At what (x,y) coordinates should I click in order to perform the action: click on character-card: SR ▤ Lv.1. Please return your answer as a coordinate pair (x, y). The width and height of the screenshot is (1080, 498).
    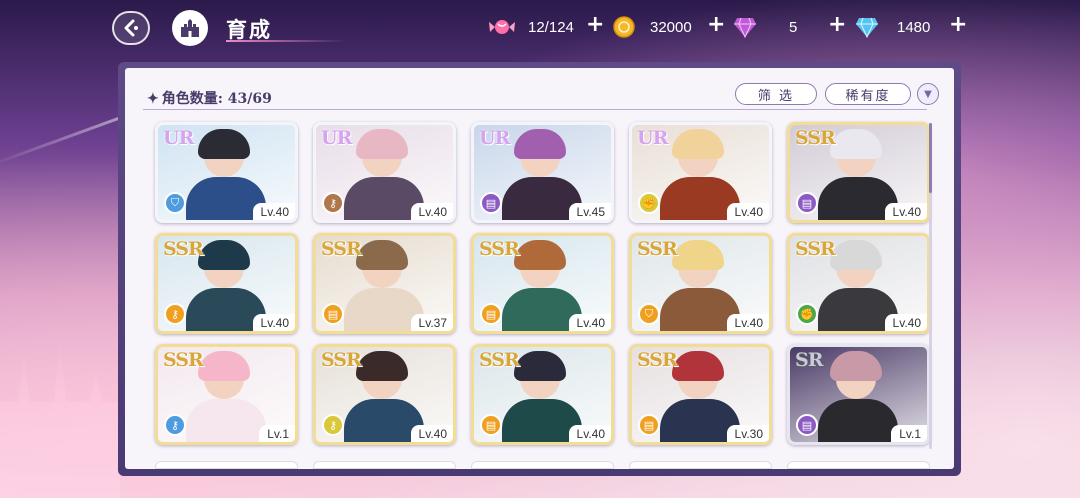
    Looking at the image, I should click on (858, 394).